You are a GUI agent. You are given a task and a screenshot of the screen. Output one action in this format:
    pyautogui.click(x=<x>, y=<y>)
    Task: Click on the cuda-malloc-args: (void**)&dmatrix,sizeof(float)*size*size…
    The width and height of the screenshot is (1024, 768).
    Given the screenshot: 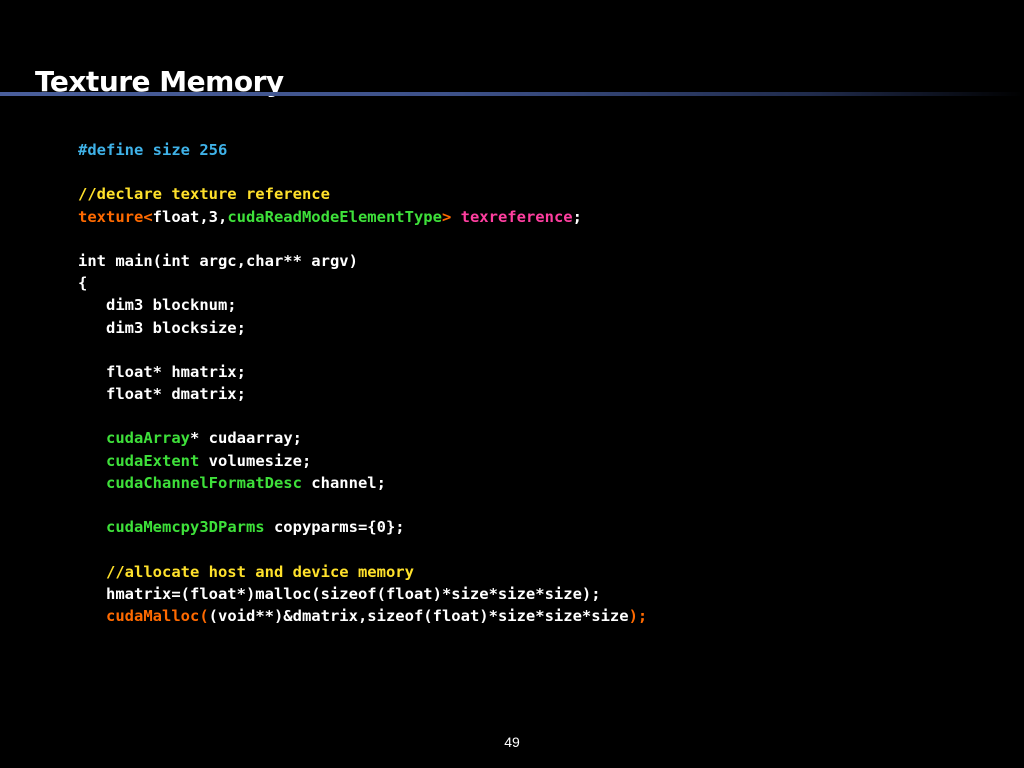 What is the action you would take?
    pyautogui.click(x=418, y=615)
    